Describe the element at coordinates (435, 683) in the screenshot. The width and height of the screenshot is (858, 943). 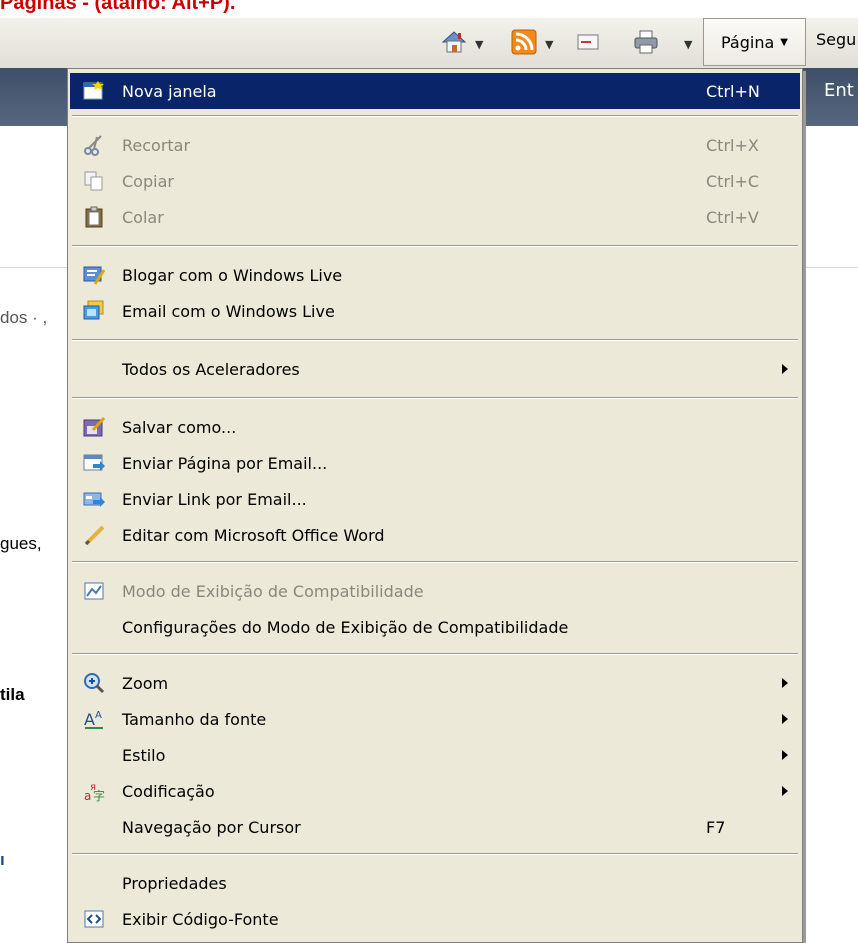
I see `menu-item-zoom: Zoom` at that location.